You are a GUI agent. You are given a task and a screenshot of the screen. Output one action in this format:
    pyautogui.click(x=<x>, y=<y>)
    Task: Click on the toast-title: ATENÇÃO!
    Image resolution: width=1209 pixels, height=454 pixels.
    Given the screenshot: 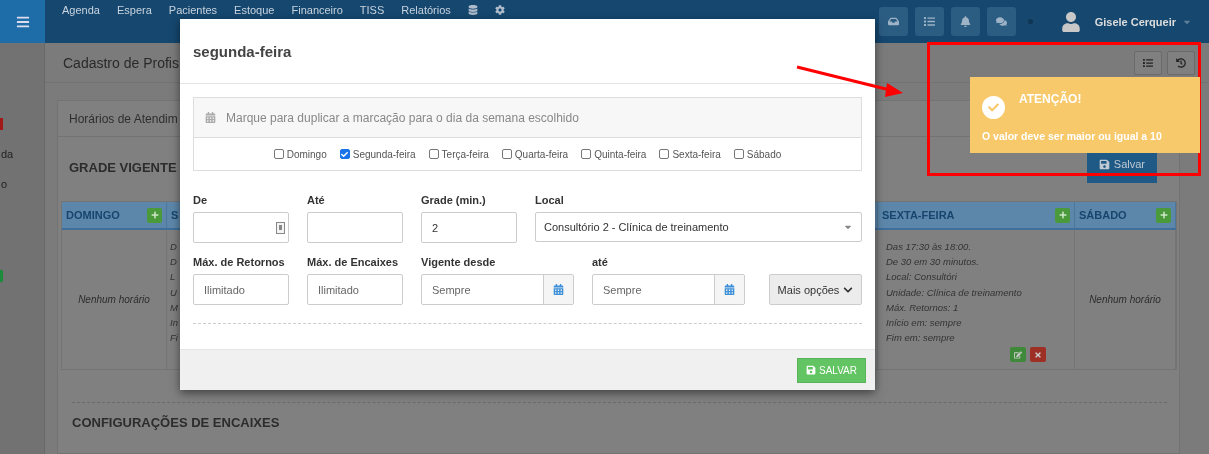 What is the action you would take?
    pyautogui.click(x=1051, y=99)
    